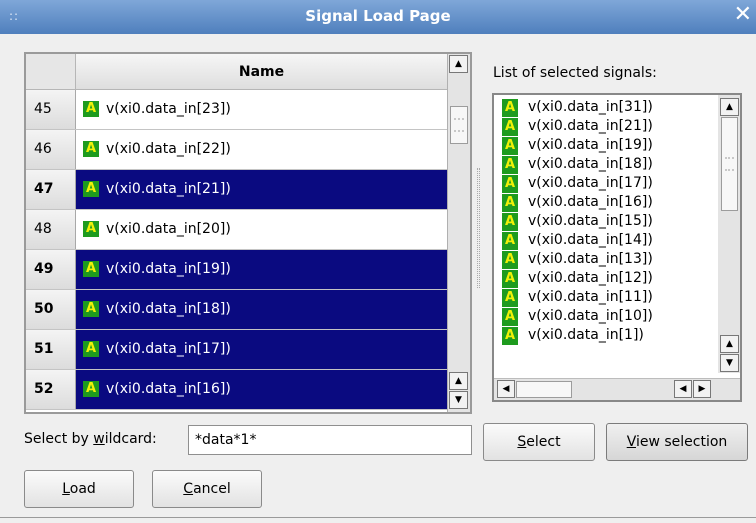 The image size is (756, 523). What do you see at coordinates (51, 269) in the screenshot?
I see `row-number: 49` at bounding box center [51, 269].